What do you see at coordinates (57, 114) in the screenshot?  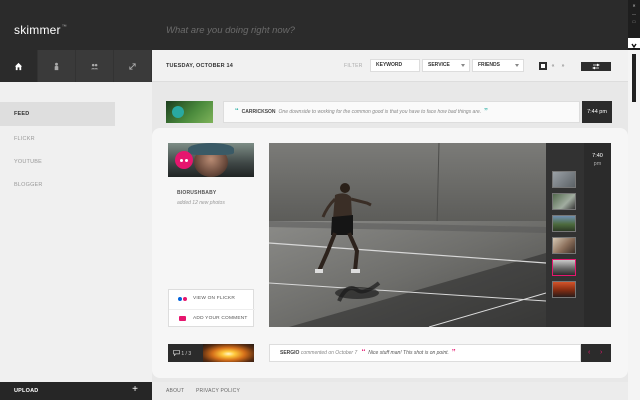 I see `sidebar-item-feed: FEED` at bounding box center [57, 114].